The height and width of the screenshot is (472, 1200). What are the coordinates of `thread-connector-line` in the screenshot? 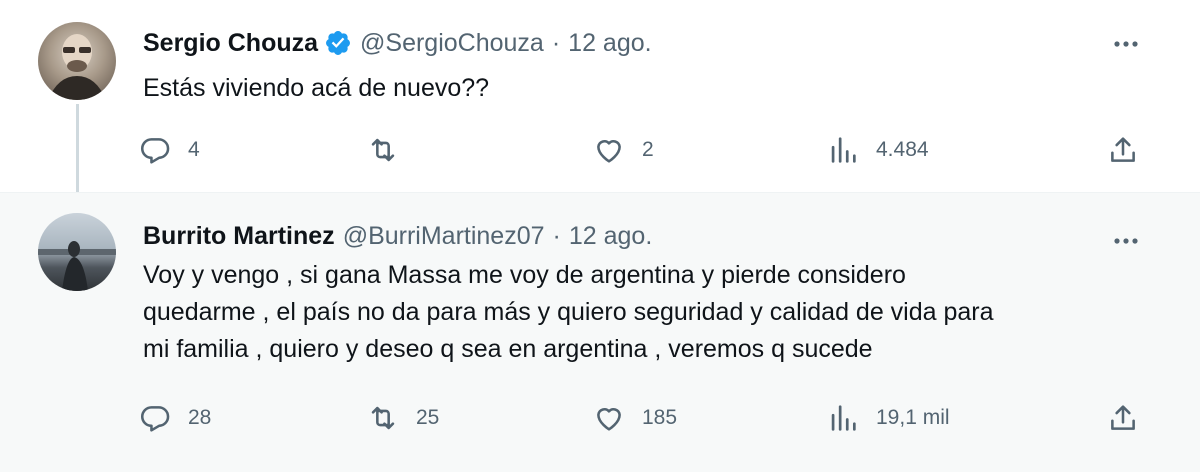 It's located at (77, 150).